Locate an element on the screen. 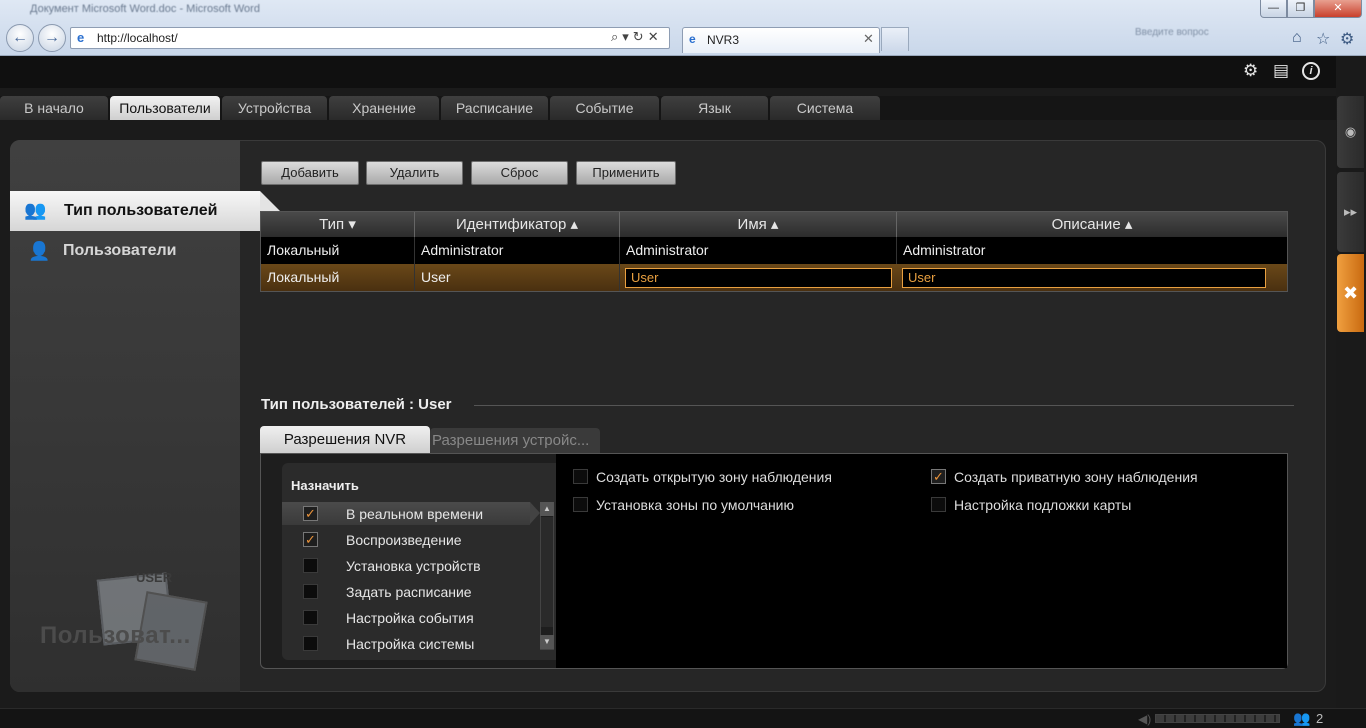 The width and height of the screenshot is (1366, 728). assign-item-device-setup: Установка устройств is located at coordinates (413, 566).